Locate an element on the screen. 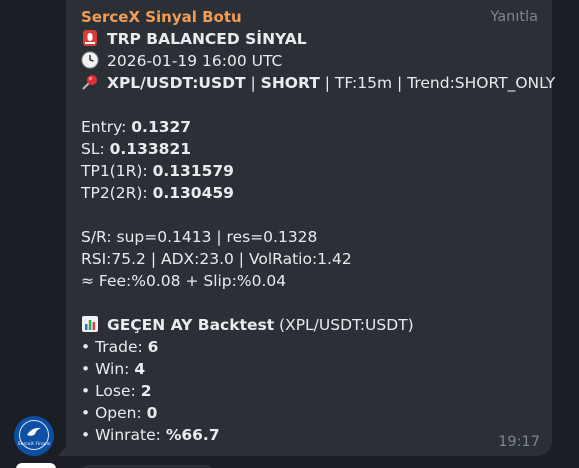 The image size is (579, 468). fee-line: ≈ Fee:%0.08 + Slip:%0.04 is located at coordinates (184, 281).